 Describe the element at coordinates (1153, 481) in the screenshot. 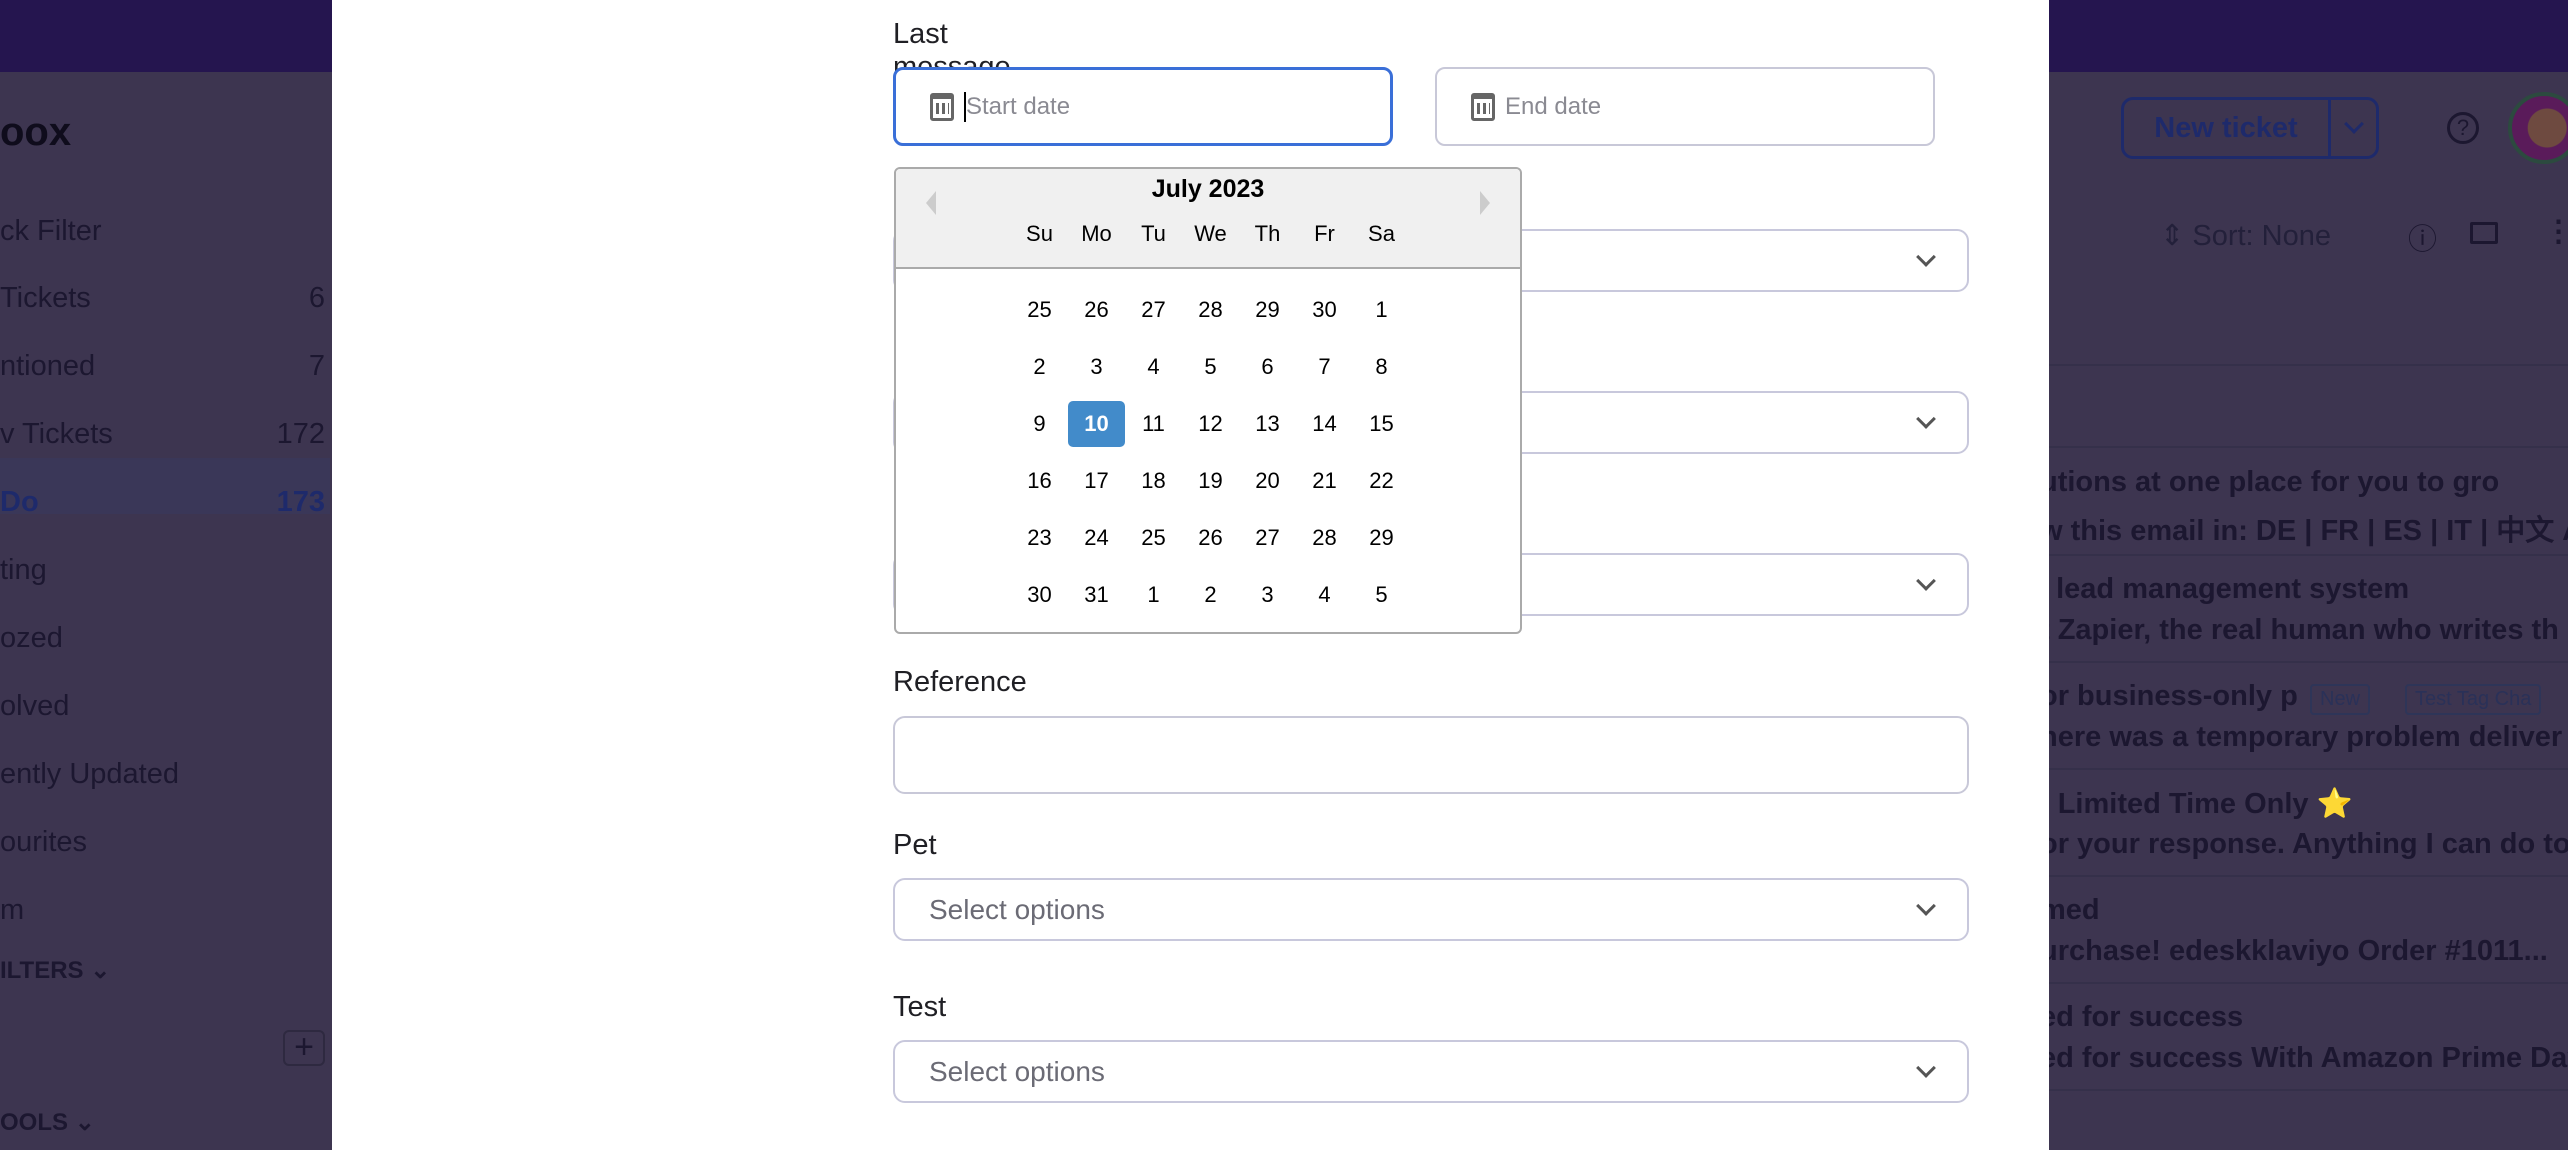

I see `day-cell: 18` at that location.